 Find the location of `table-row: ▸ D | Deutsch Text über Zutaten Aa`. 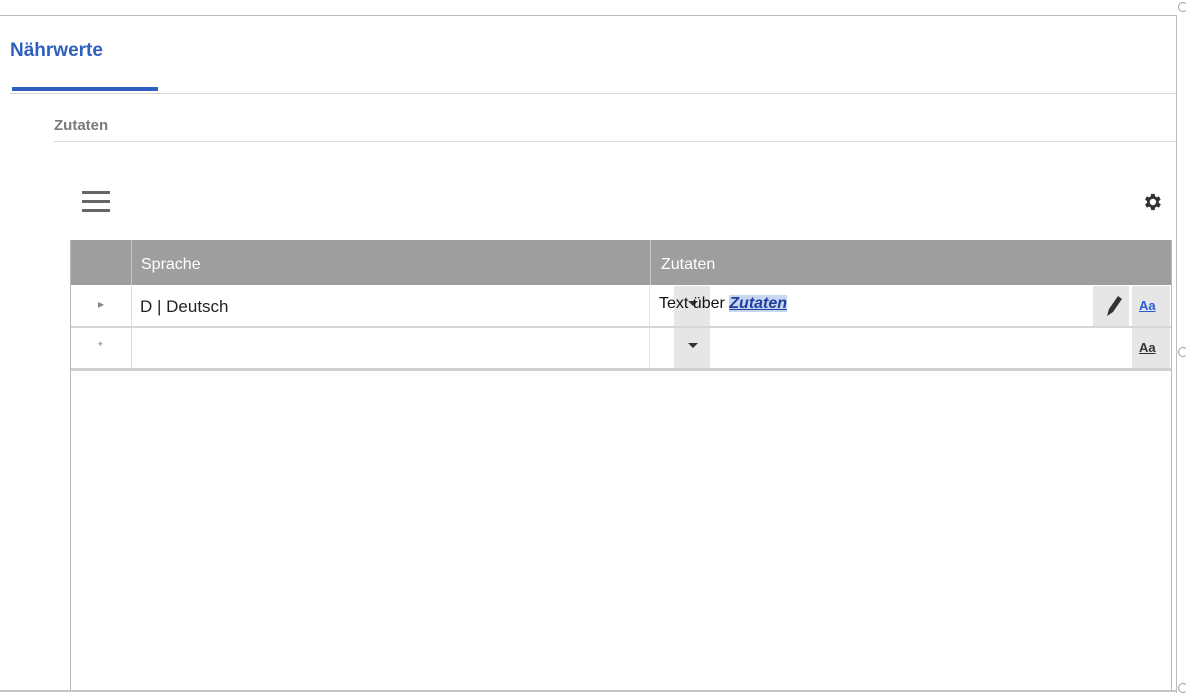

table-row: ▸ D | Deutsch Text über Zutaten Aa is located at coordinates (621, 307).